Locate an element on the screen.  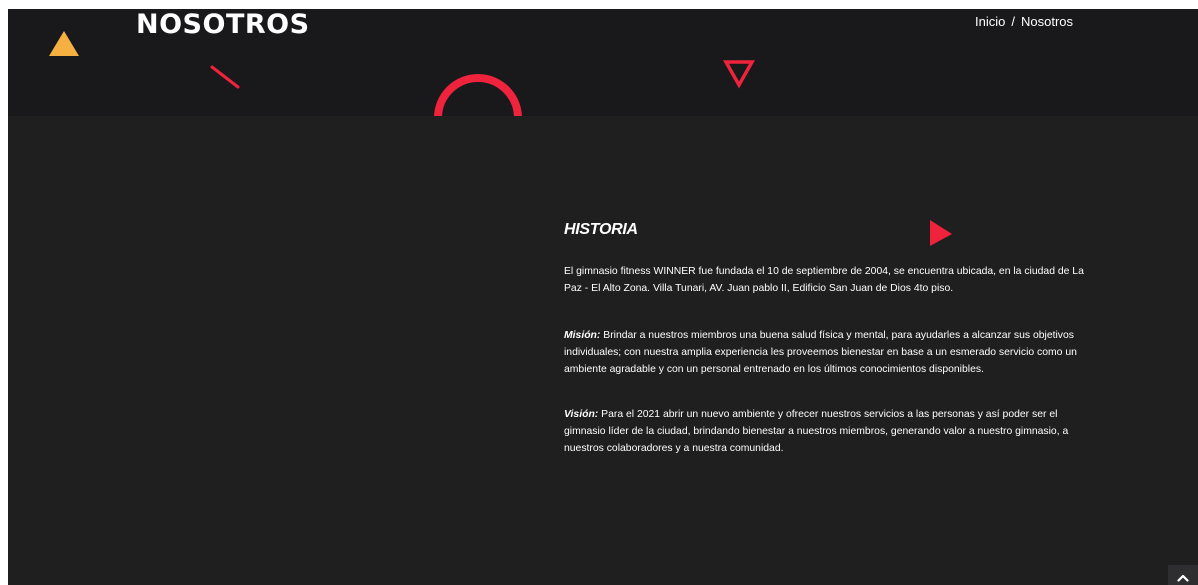
page-title: NOSOTROS is located at coordinates (223, 24).